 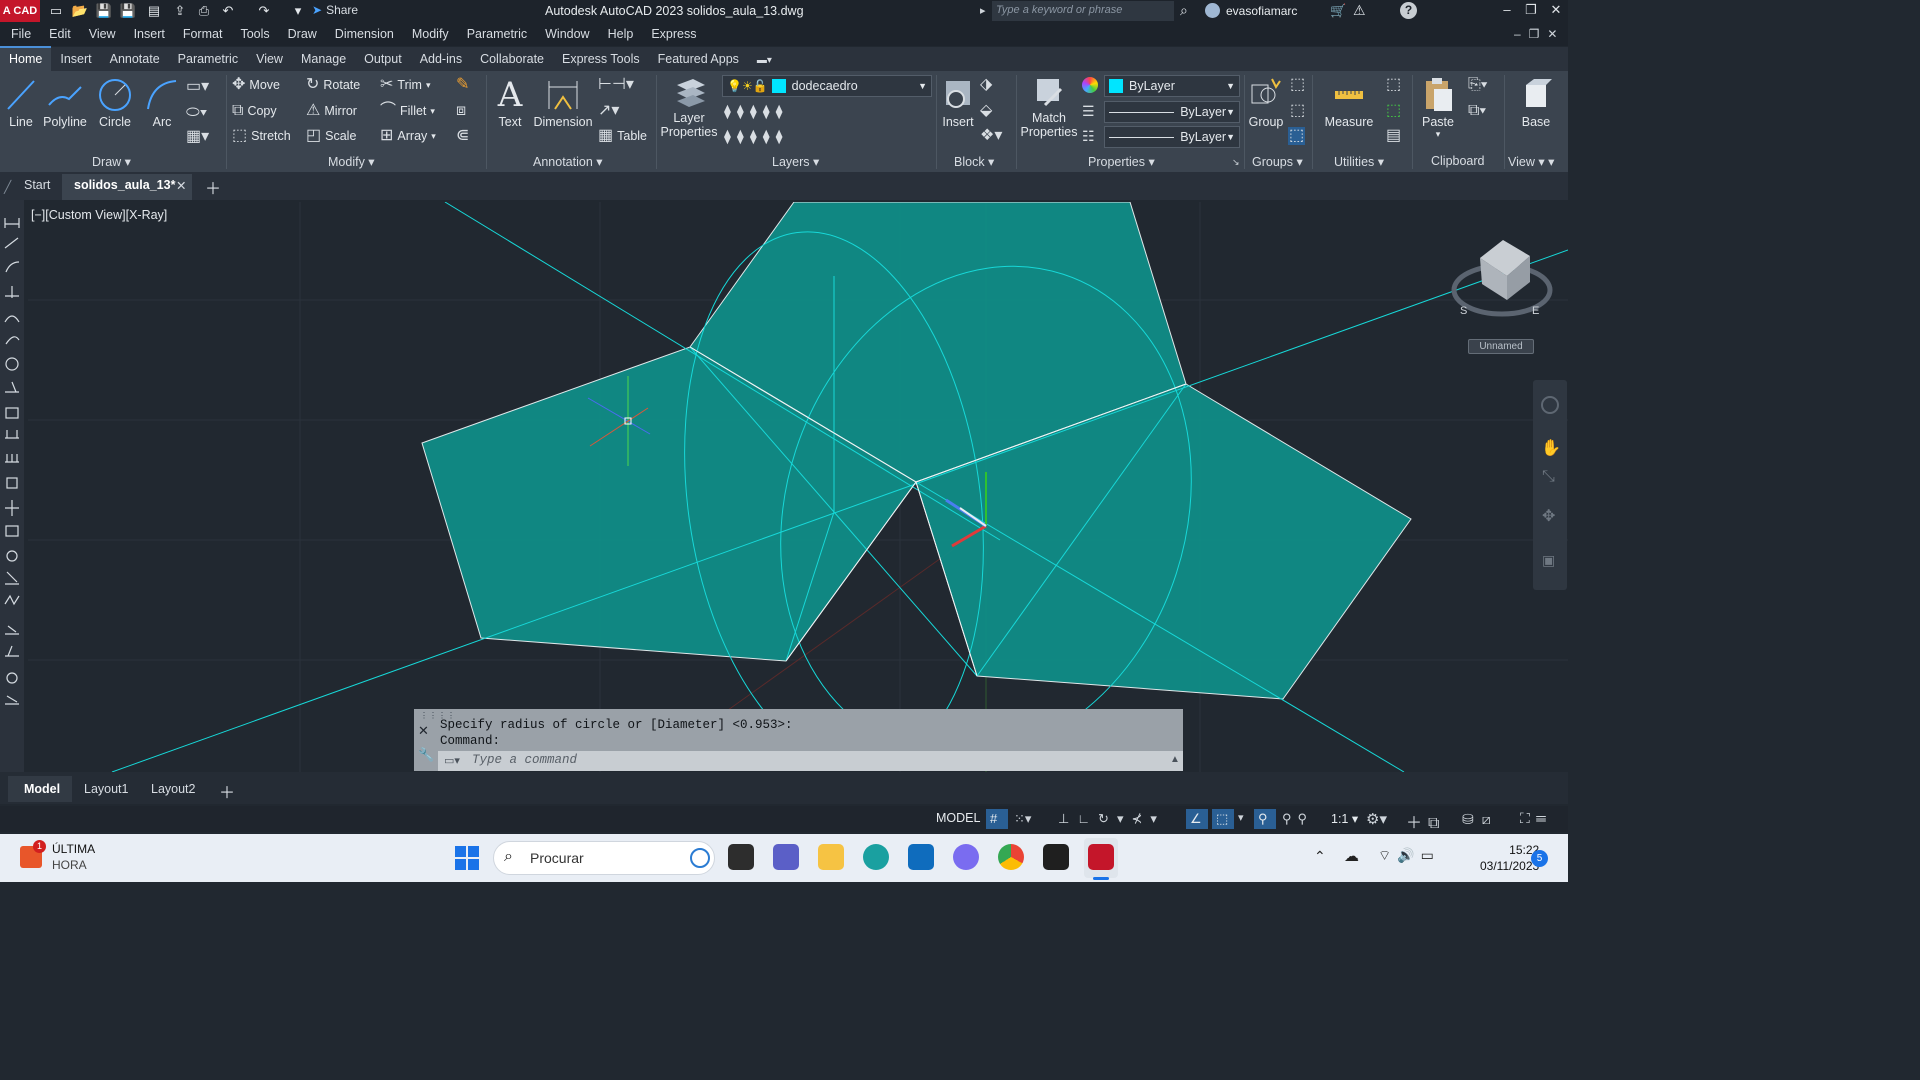 What do you see at coordinates (256, 85) in the screenshot?
I see `move-button: ✥ Move` at bounding box center [256, 85].